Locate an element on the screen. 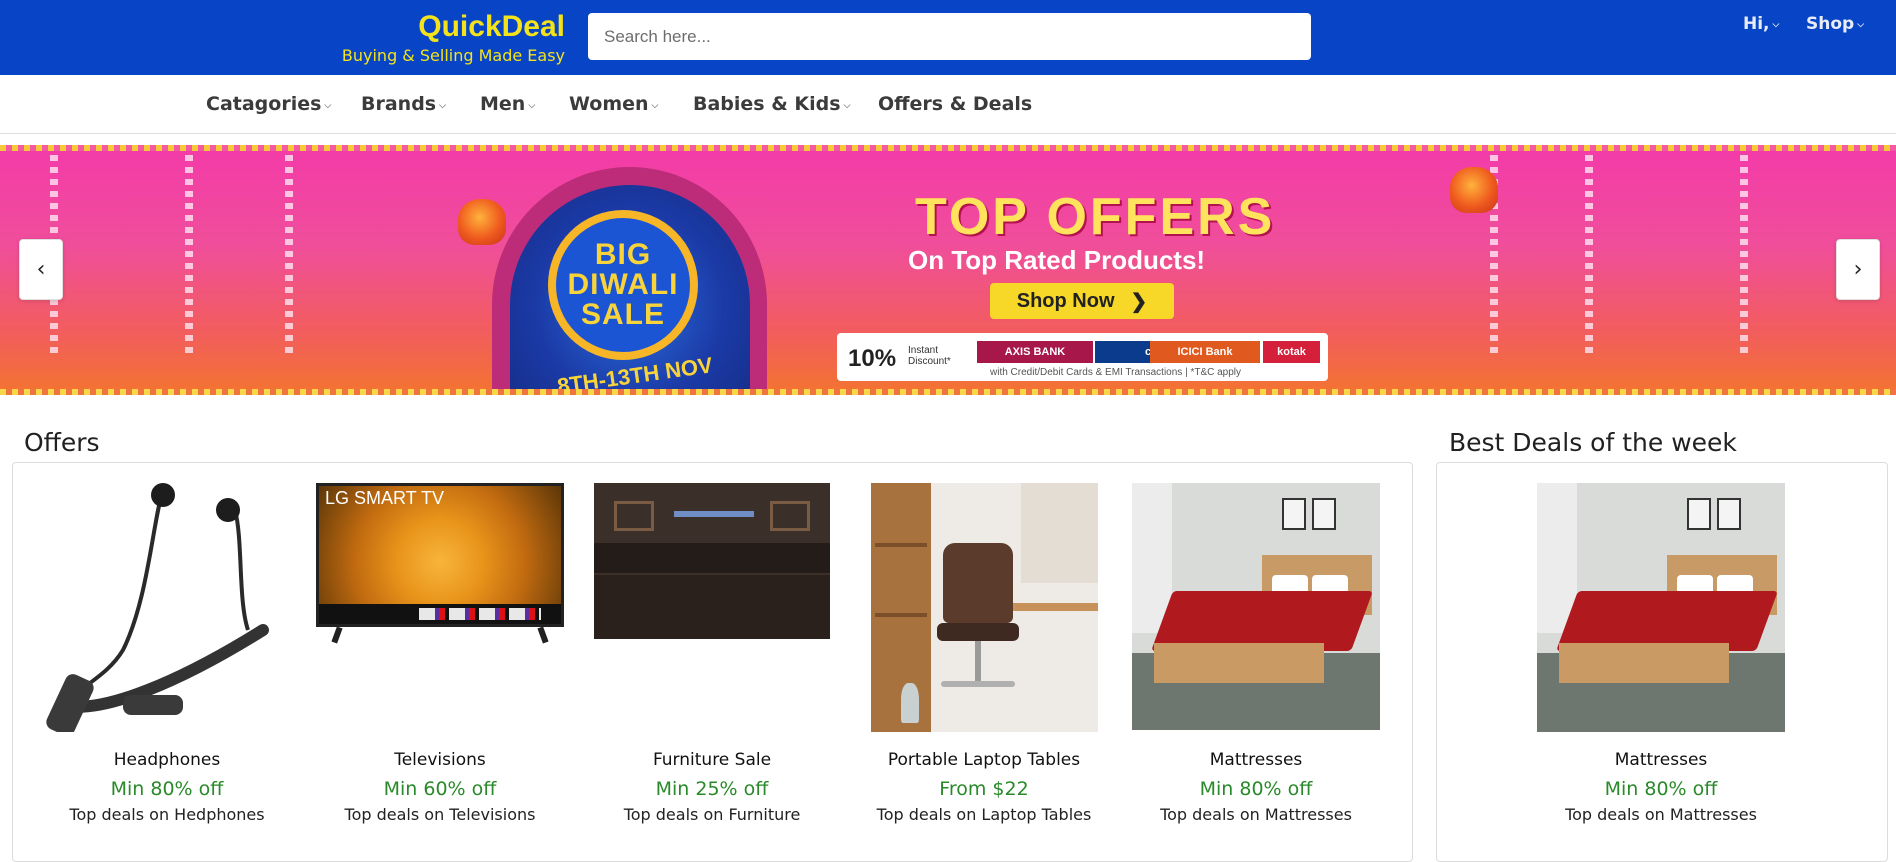 Image resolution: width=1896 pixels, height=862 pixels. nav-item-label: Catagories is located at coordinates (263, 104).